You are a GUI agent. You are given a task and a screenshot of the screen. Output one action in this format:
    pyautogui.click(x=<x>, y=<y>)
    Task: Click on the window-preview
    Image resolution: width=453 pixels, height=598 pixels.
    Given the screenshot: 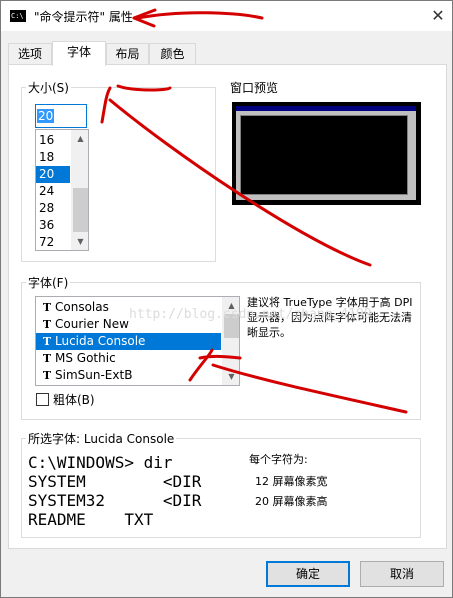 What is the action you would take?
    pyautogui.click(x=326, y=153)
    